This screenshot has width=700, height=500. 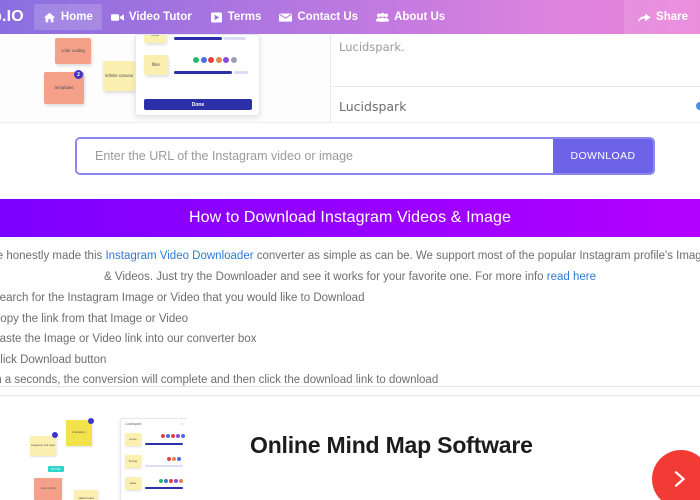 What do you see at coordinates (515, 78) in the screenshot?
I see `ad-text-column: Lucidspark. Lucidspark` at bounding box center [515, 78].